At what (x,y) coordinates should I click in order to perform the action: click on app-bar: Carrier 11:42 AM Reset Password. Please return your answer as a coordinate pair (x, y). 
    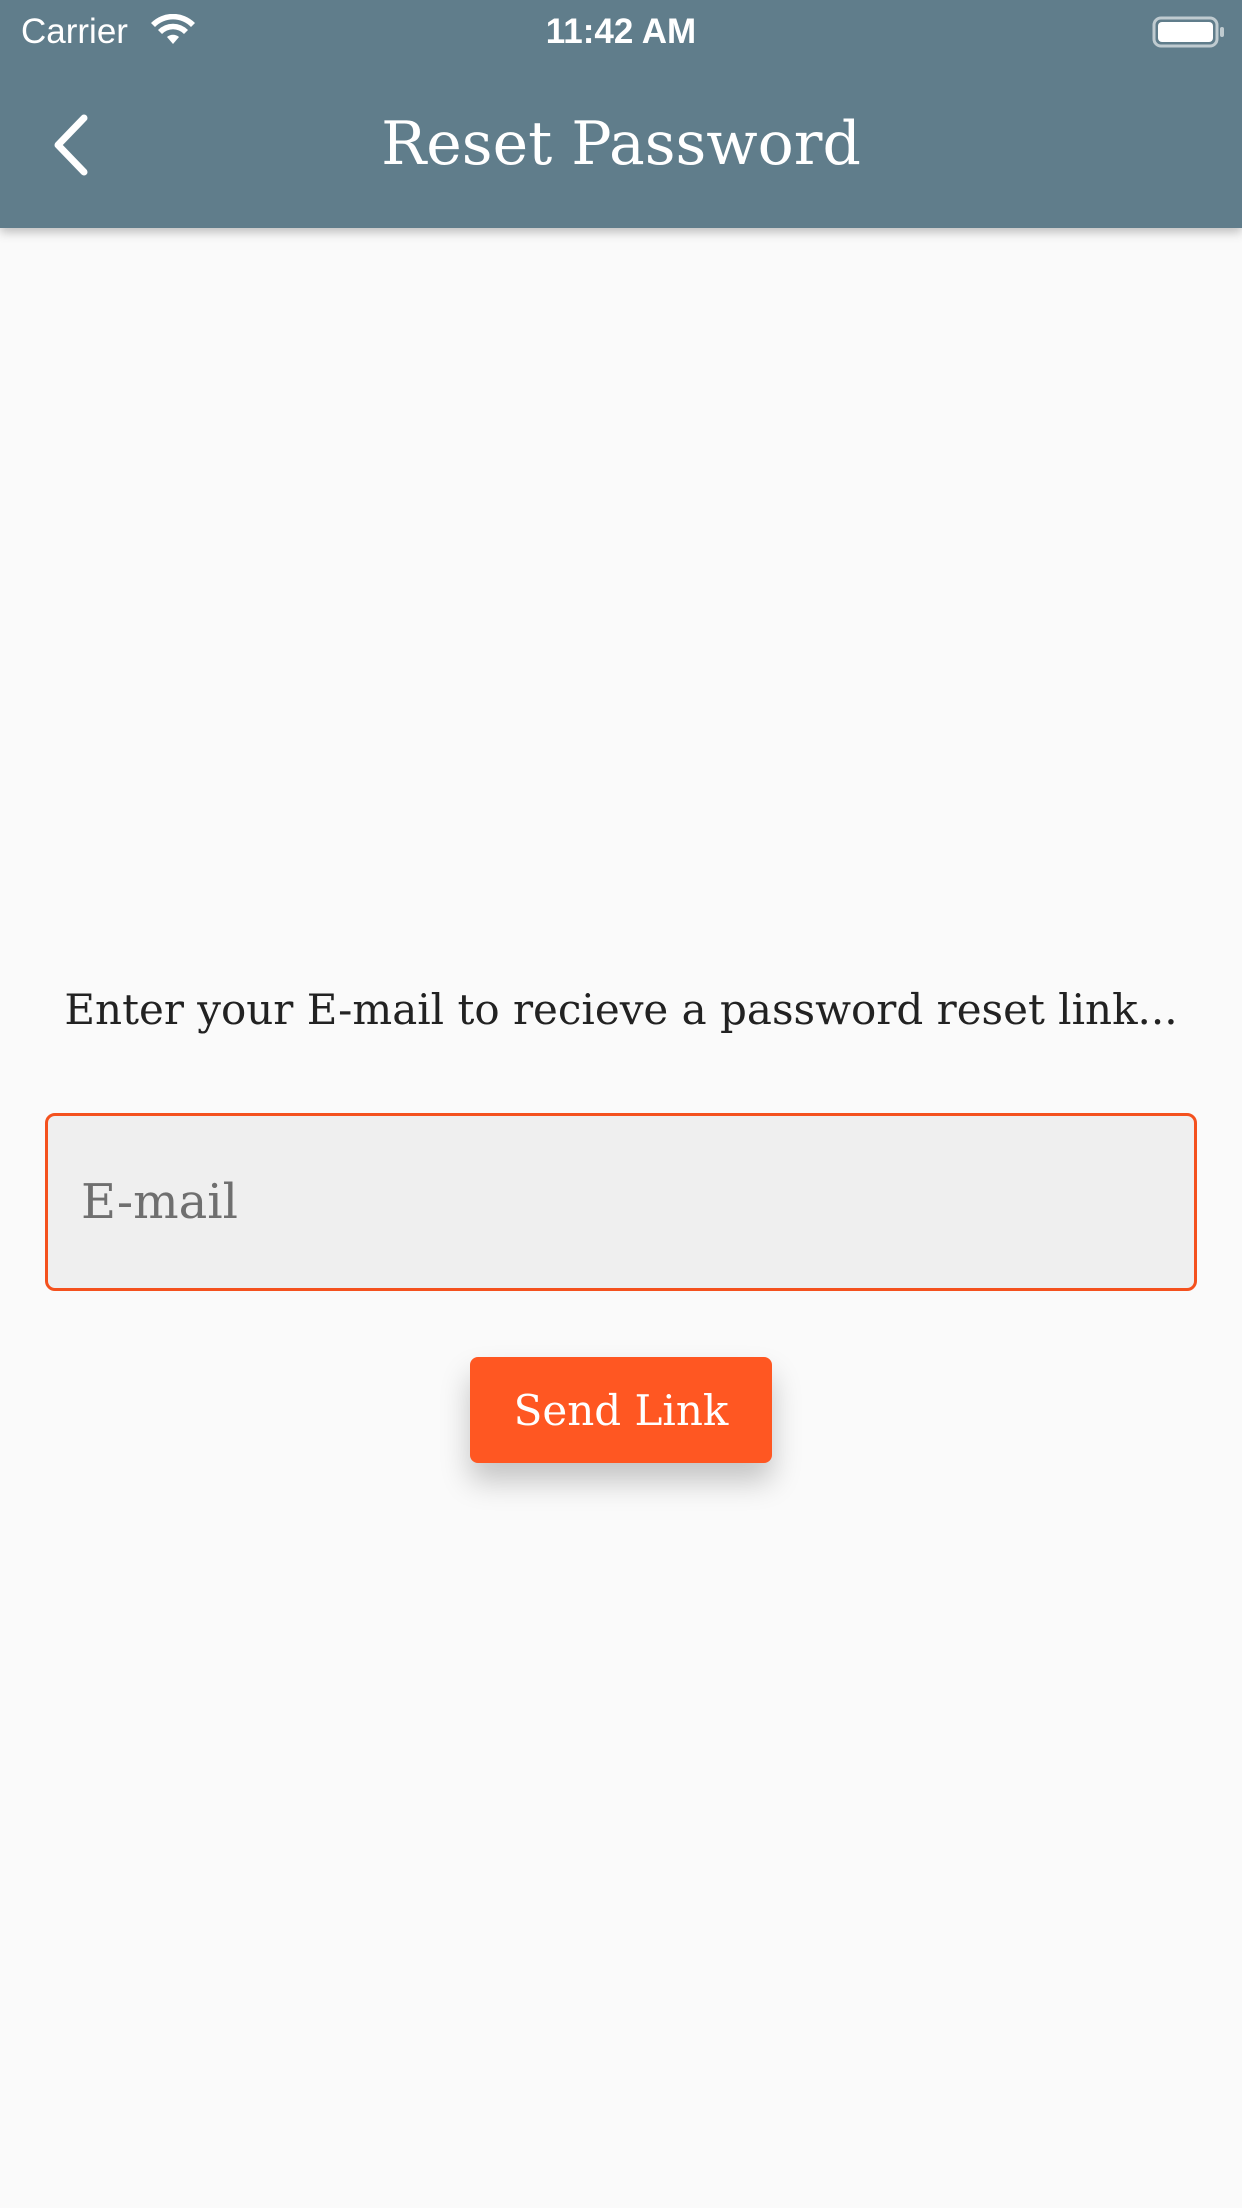
    Looking at the image, I should click on (621, 114).